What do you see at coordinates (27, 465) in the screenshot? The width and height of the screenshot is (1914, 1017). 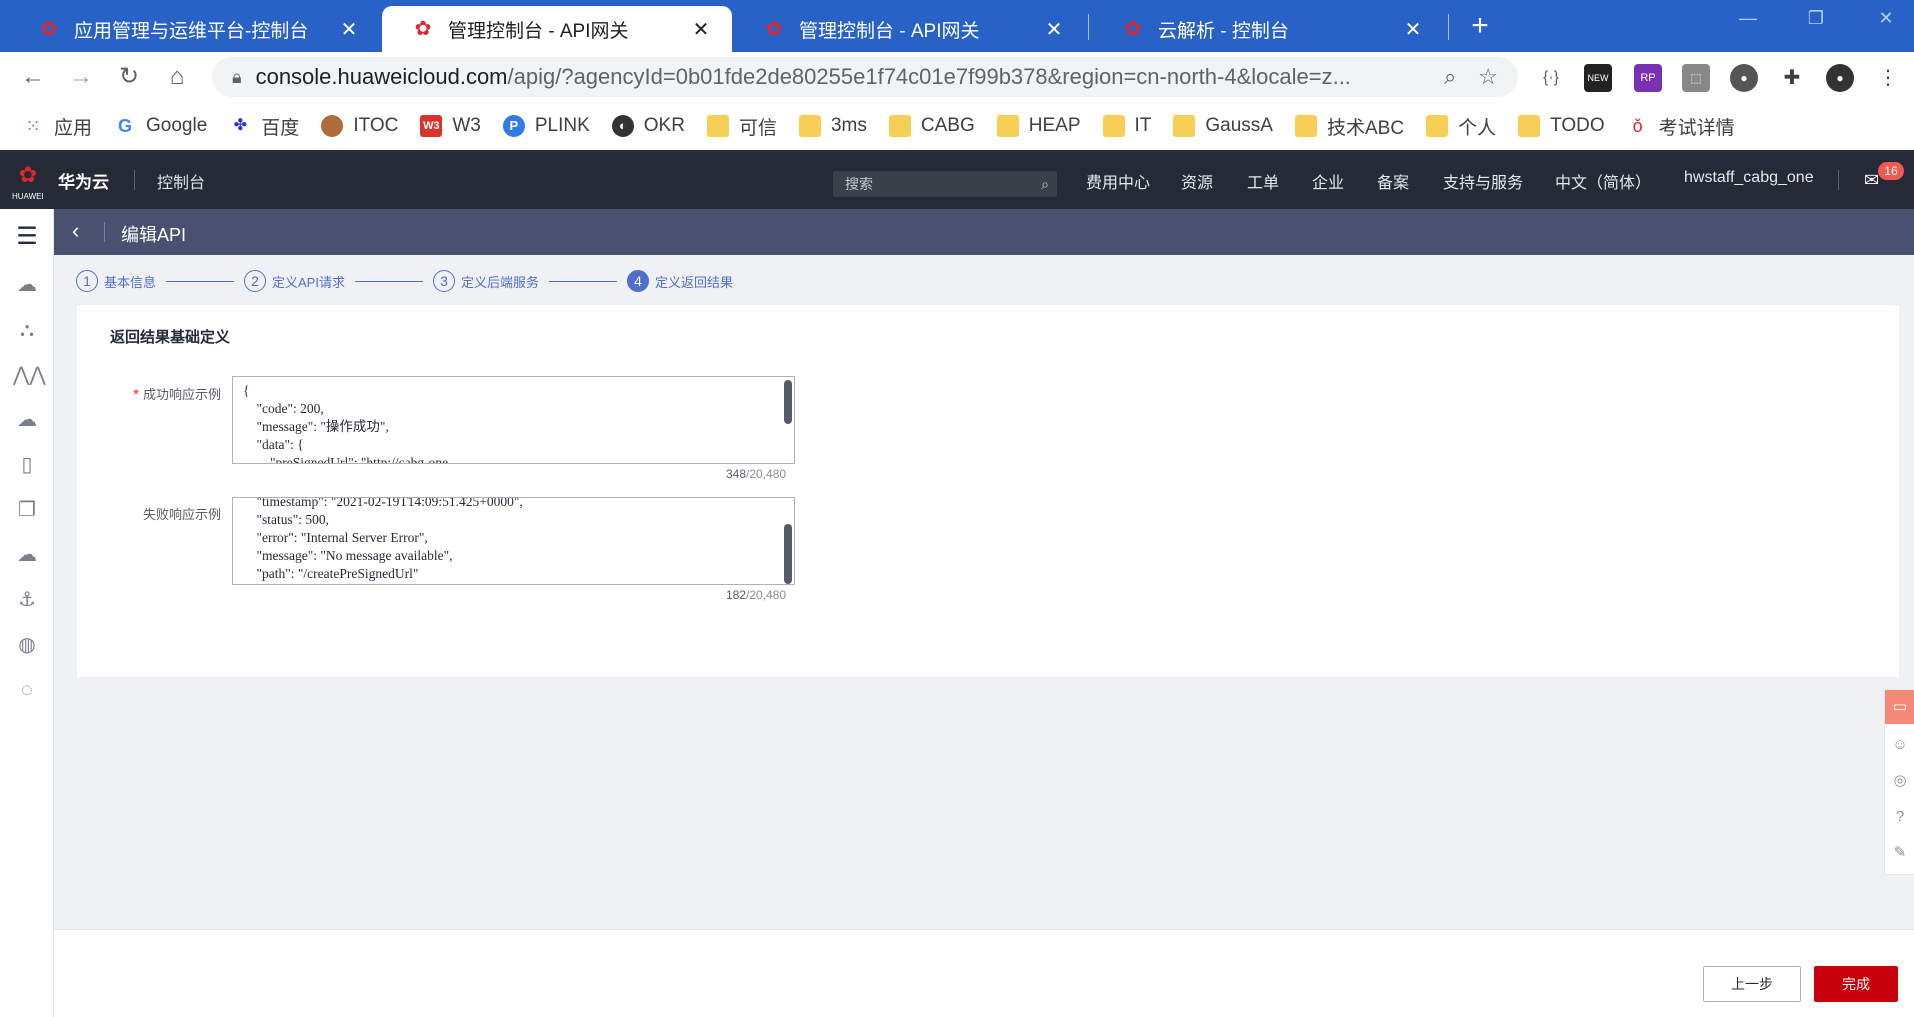 I see `document-icon: ▯` at bounding box center [27, 465].